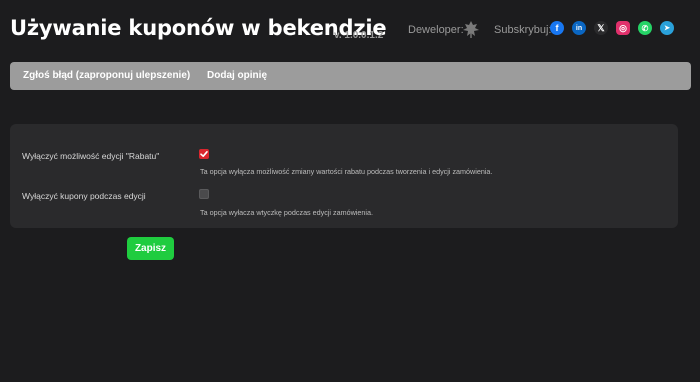 The width and height of the screenshot is (700, 382). I want to click on add-review-link: Dodaj opinię, so click(237, 75).